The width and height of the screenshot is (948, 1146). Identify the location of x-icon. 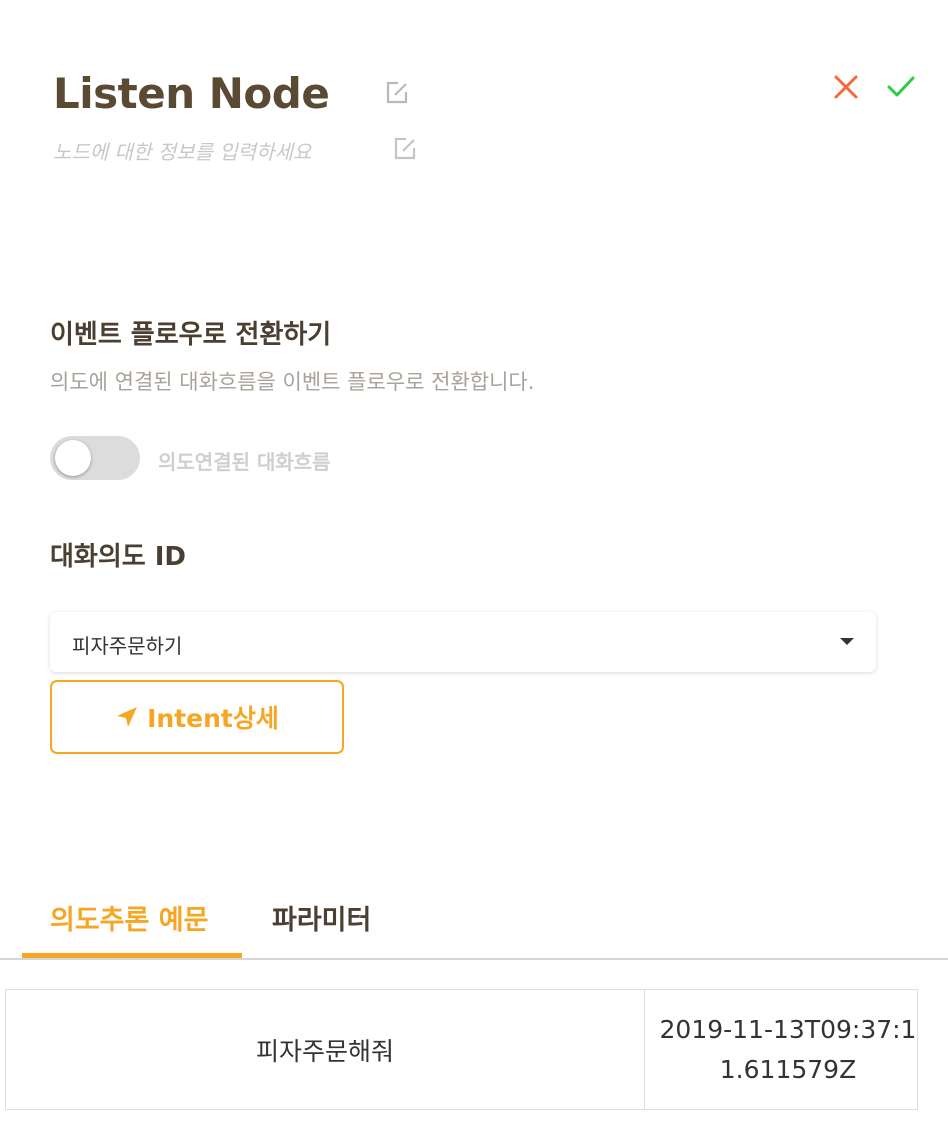
(846, 87).